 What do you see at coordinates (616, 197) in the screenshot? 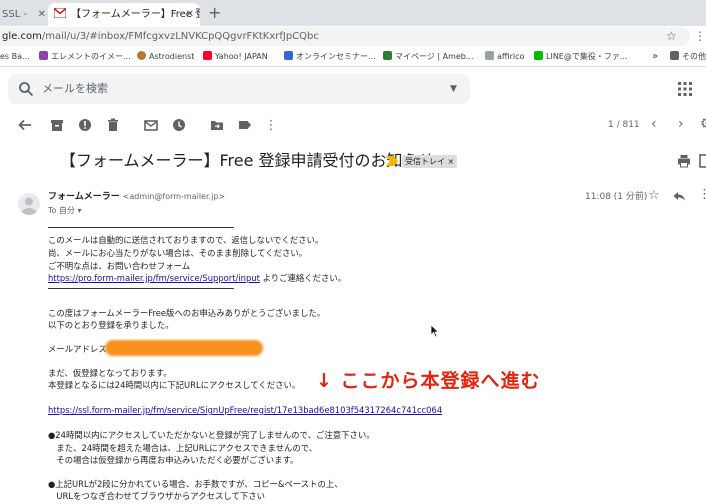
I see `email-timestamp: 11:08 (1 分前)` at bounding box center [616, 197].